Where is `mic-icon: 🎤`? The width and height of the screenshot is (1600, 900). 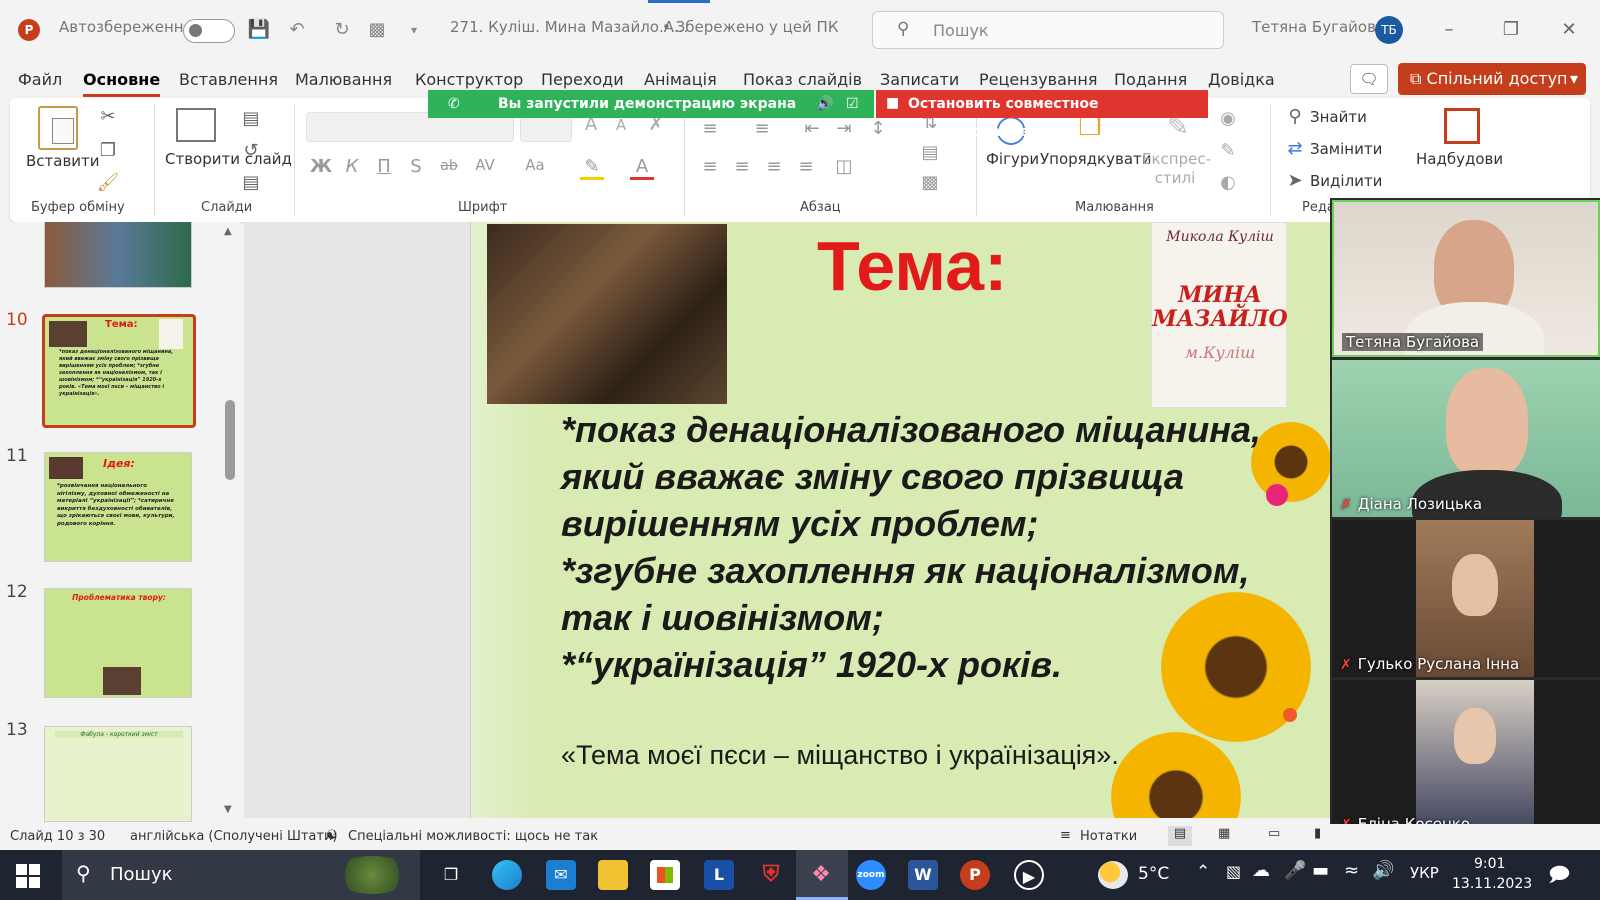 mic-icon: 🎤 is located at coordinates (1295, 870).